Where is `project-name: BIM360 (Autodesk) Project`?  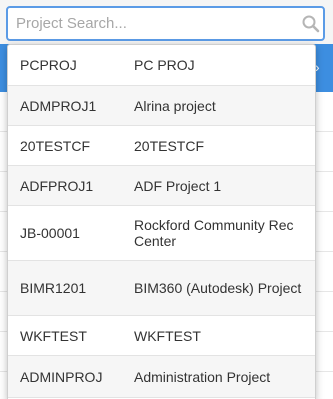
project-name: BIM360 (Autodesk) Project is located at coordinates (218, 288).